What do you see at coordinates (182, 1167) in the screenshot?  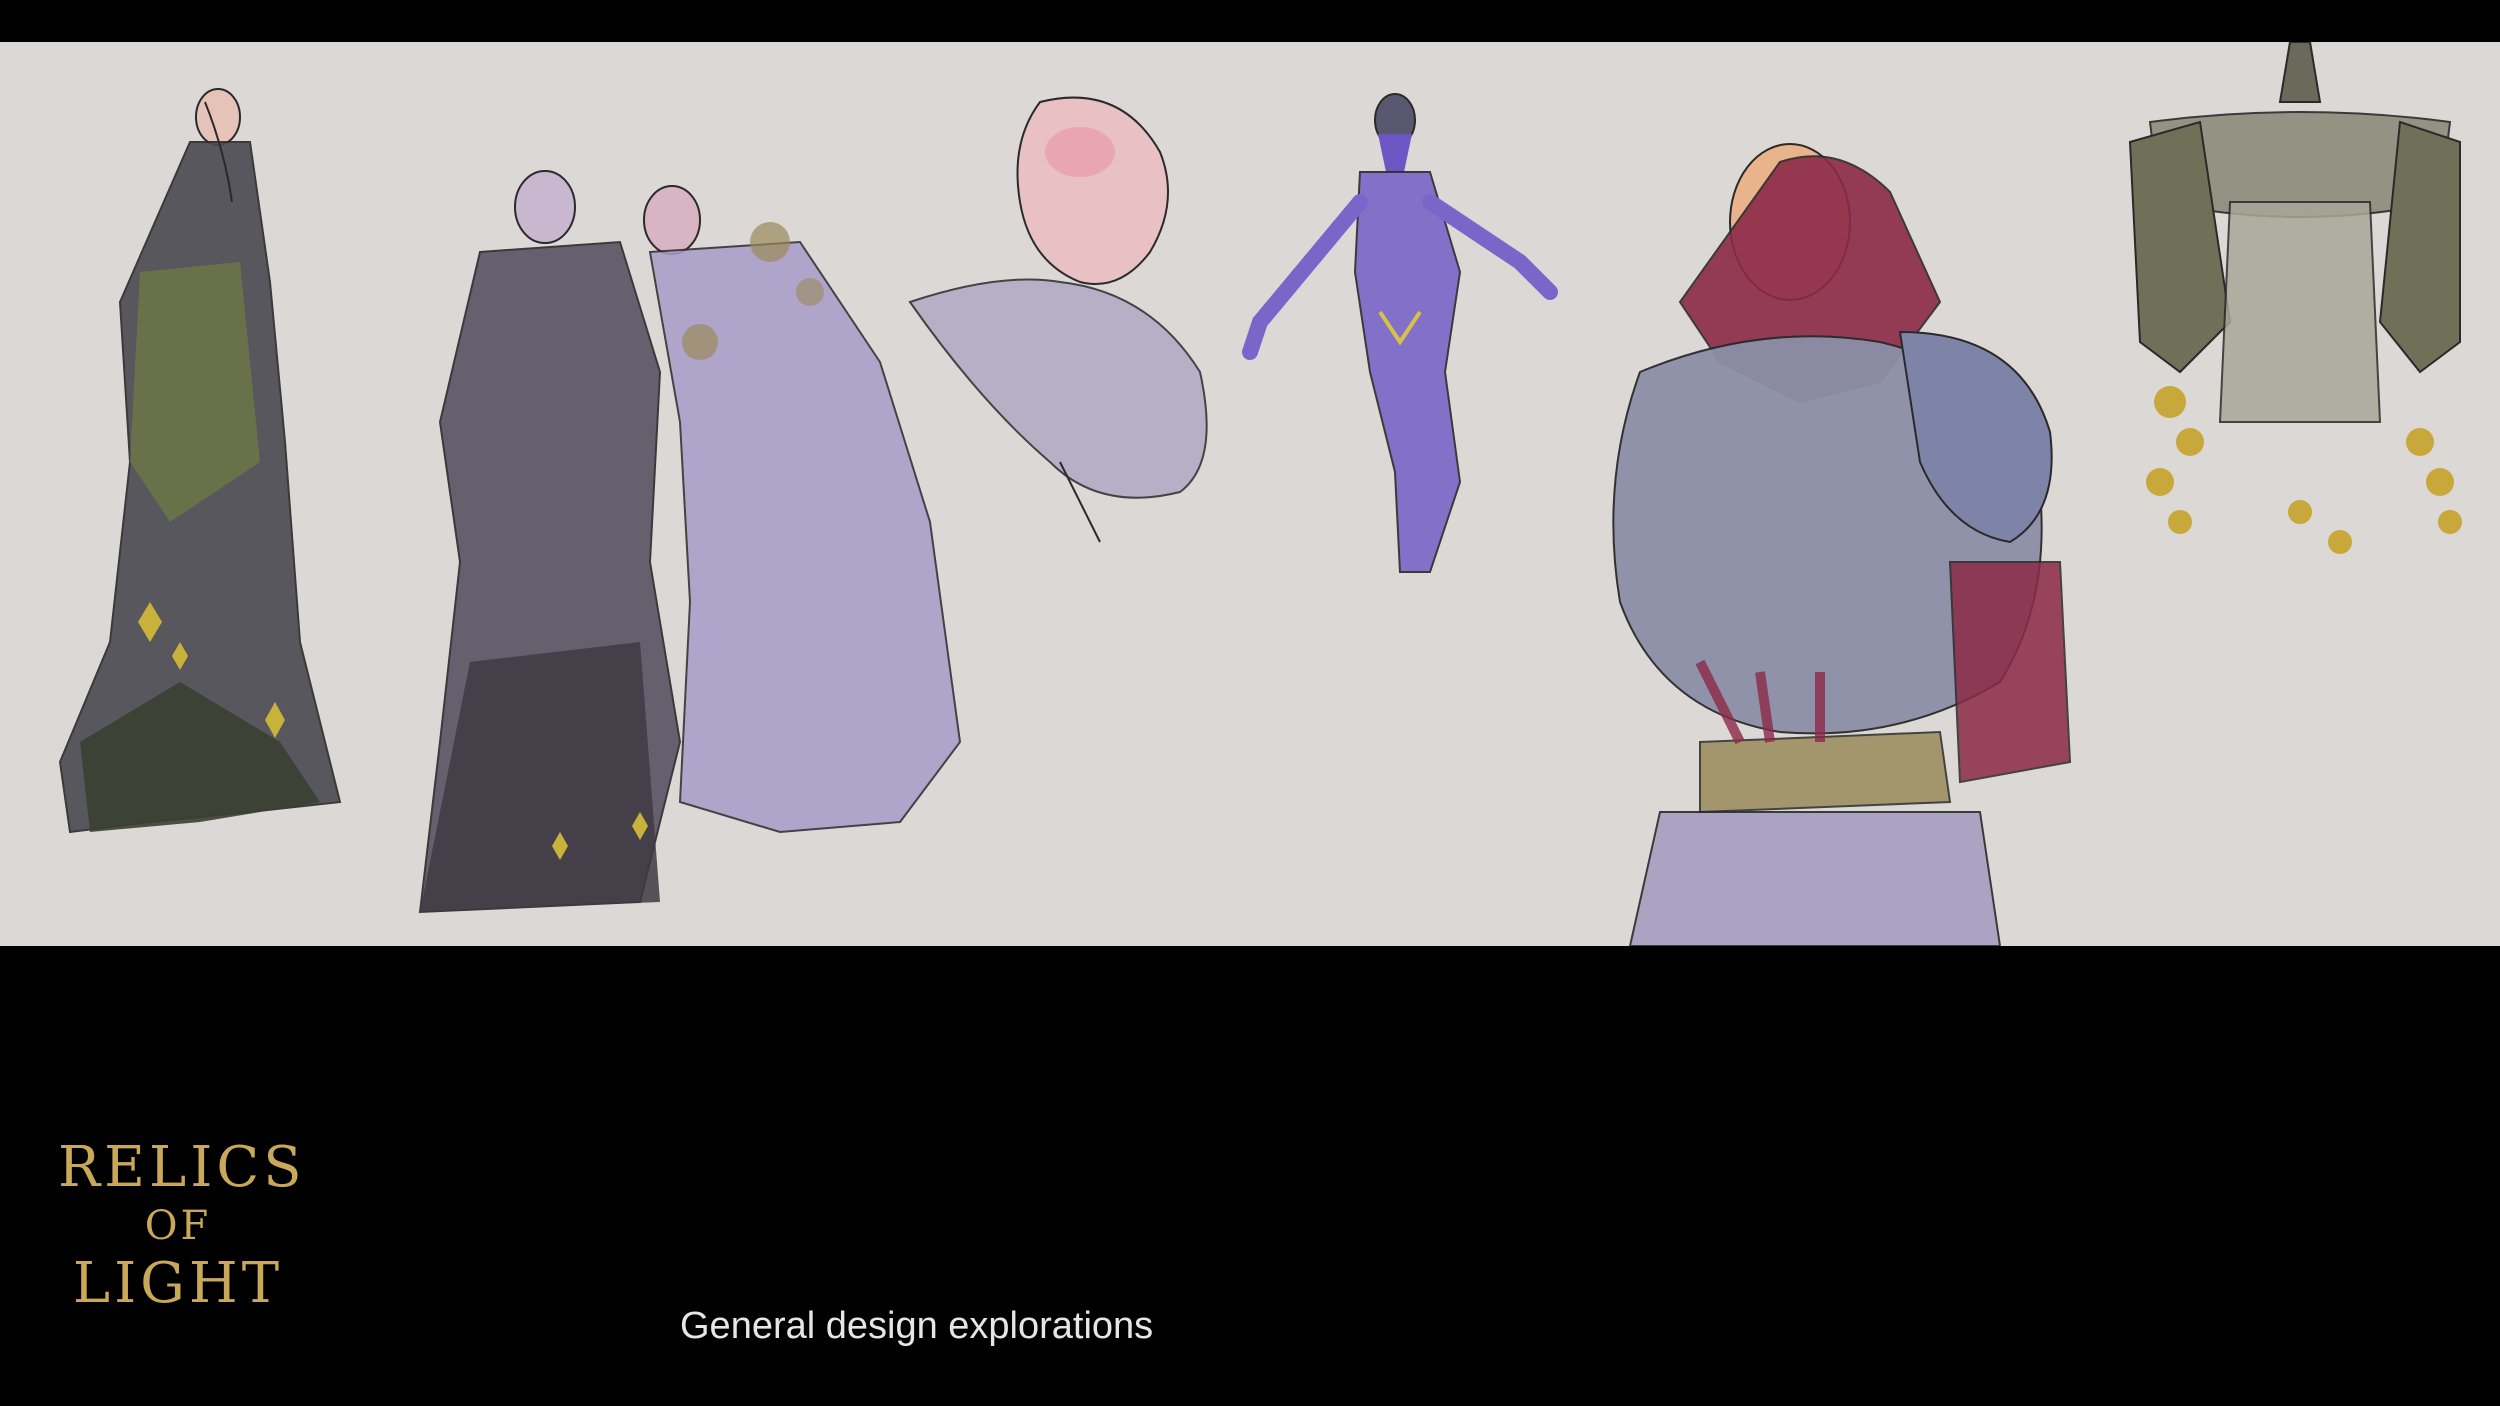 I see `logo-line-relics: RELICS` at bounding box center [182, 1167].